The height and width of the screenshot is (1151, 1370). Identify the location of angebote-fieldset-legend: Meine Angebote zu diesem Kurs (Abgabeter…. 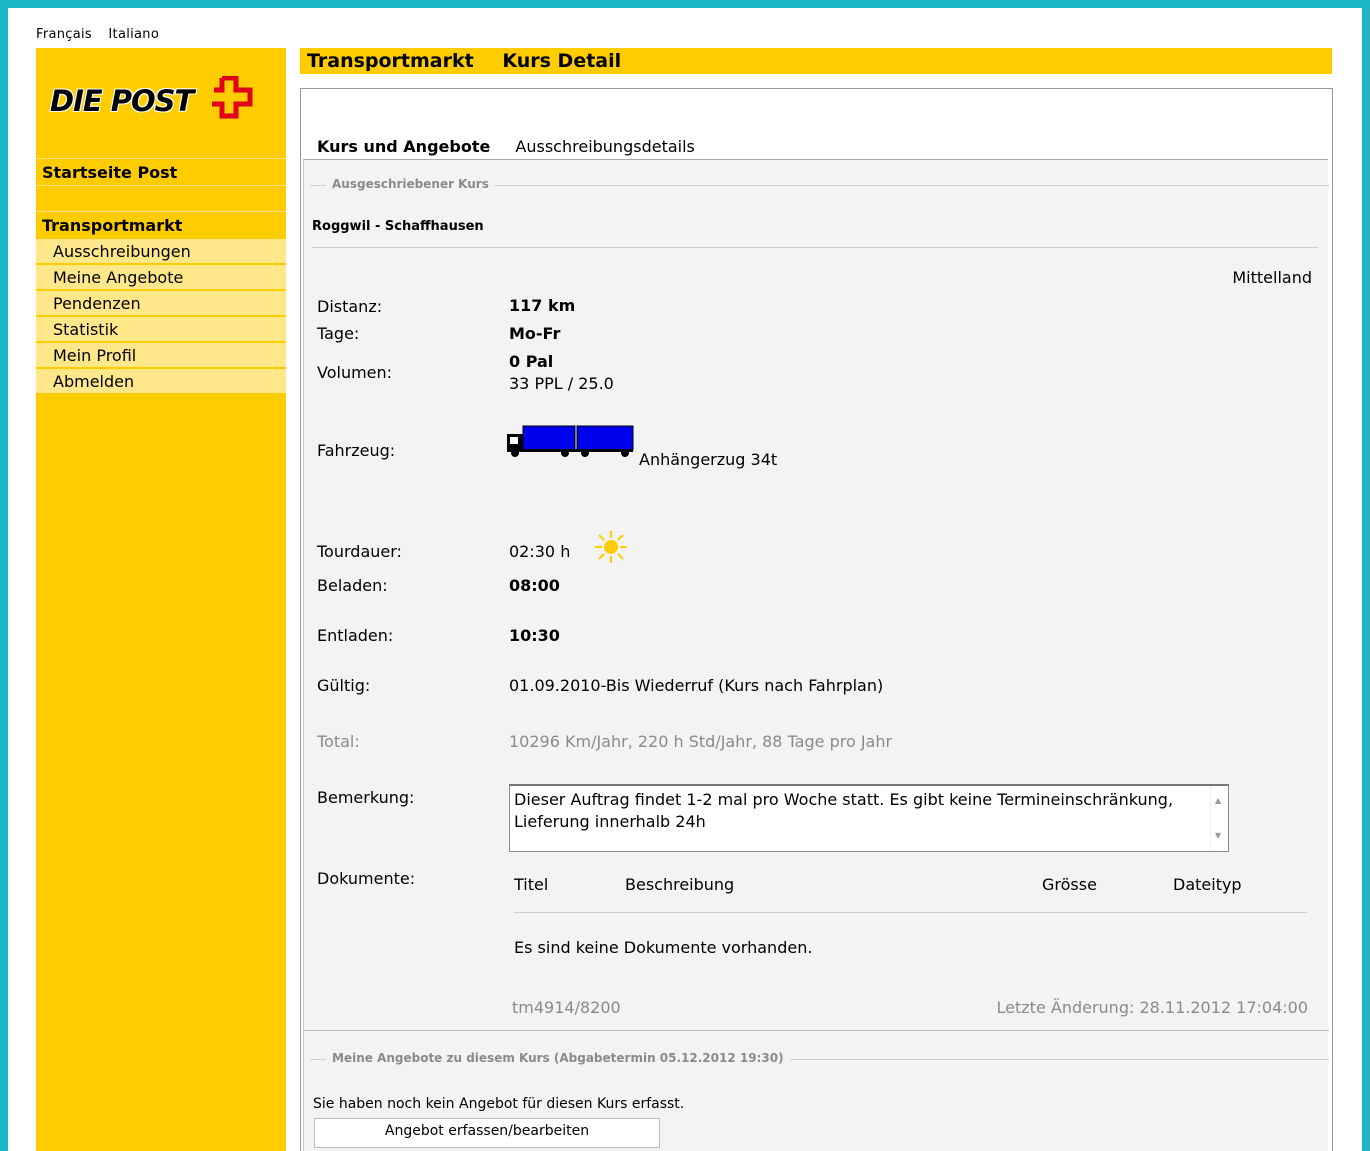
(816, 1059).